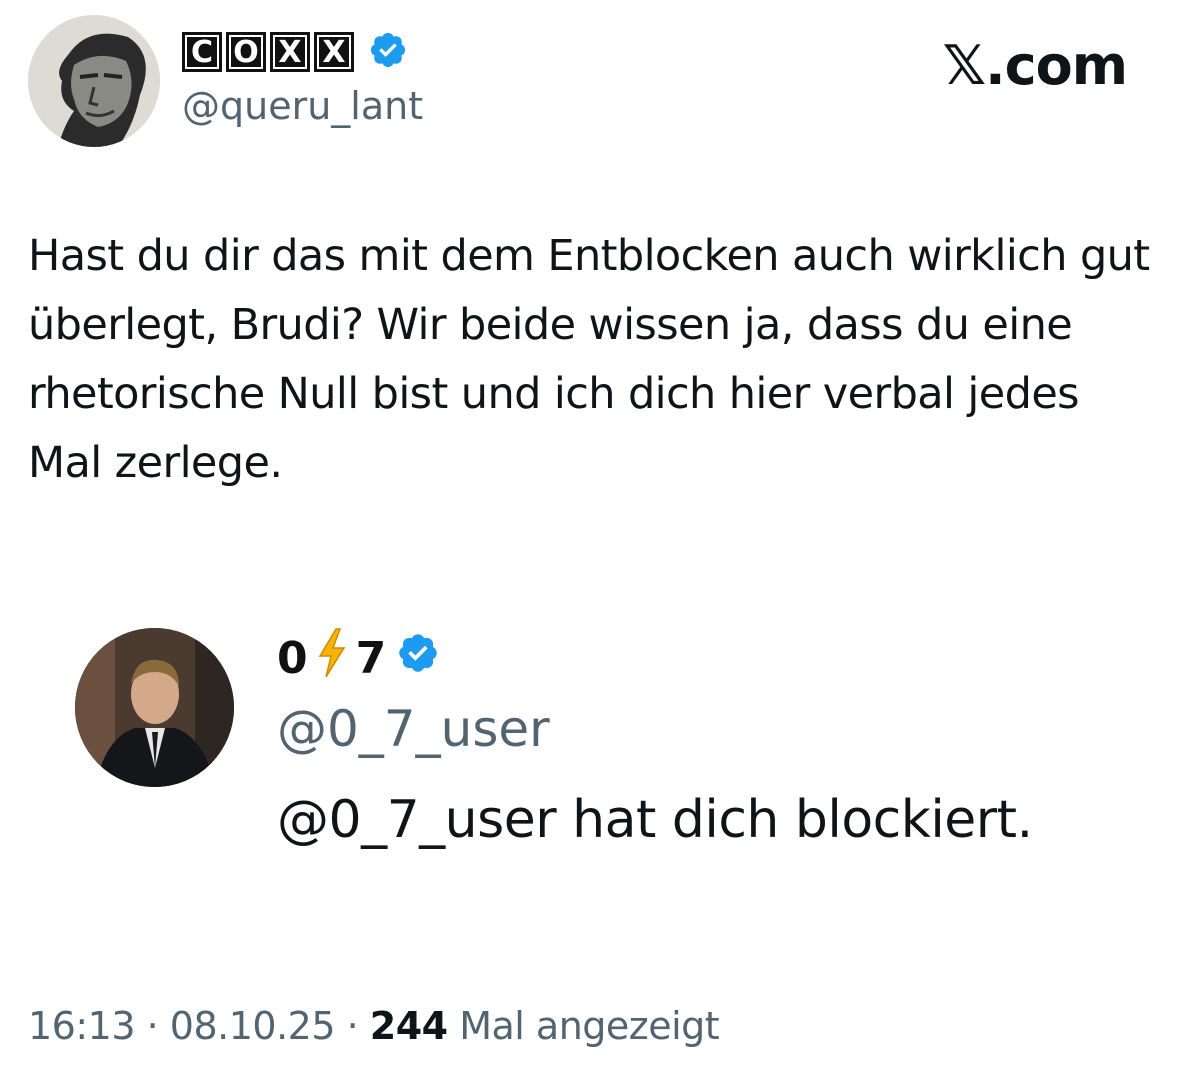 This screenshot has height=1077, width=1179. What do you see at coordinates (202, 52) in the screenshot?
I see `display-name-letter: C` at bounding box center [202, 52].